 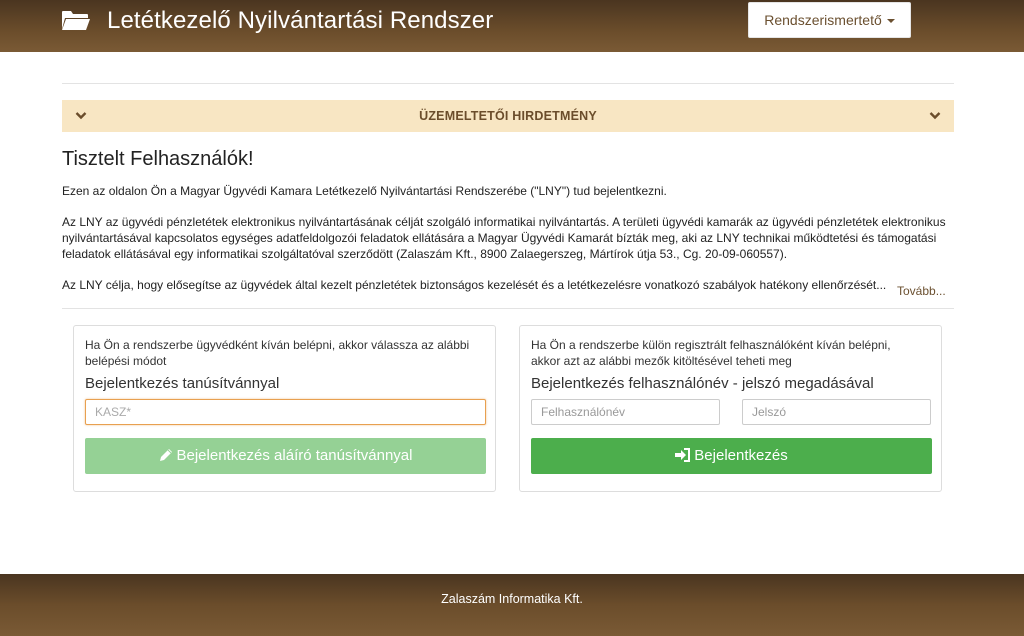 What do you see at coordinates (512, 599) in the screenshot?
I see `footer-company: Zalaszám Informatika Kft.` at bounding box center [512, 599].